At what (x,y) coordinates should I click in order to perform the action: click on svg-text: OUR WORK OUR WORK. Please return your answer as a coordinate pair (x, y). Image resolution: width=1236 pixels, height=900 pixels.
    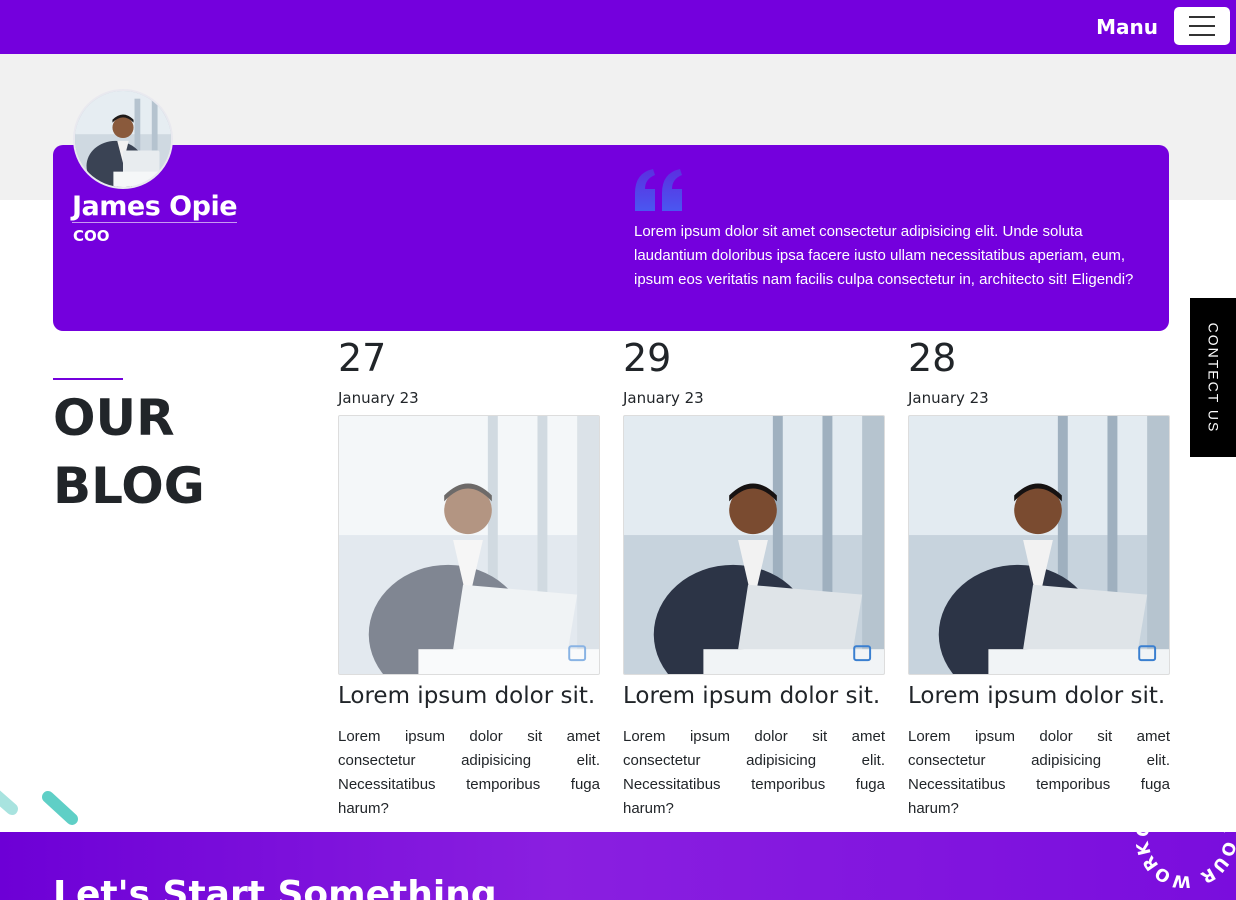
    Looking at the image, I should click on (1186, 838).